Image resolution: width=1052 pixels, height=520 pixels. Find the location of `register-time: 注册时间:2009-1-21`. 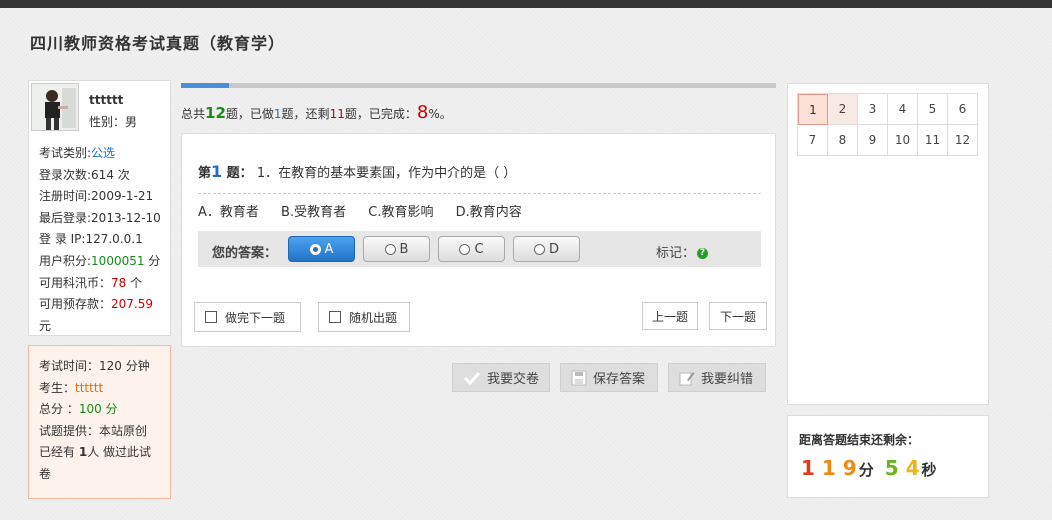

register-time: 注册时间:2009-1-21 is located at coordinates (96, 196).